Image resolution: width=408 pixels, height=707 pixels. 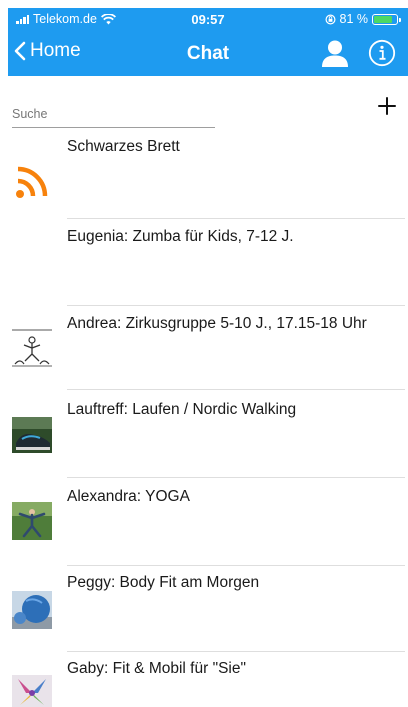 I want to click on chat-item-label: Eugenia: Zumba für Kids, 7-12 J., so click(x=180, y=236).